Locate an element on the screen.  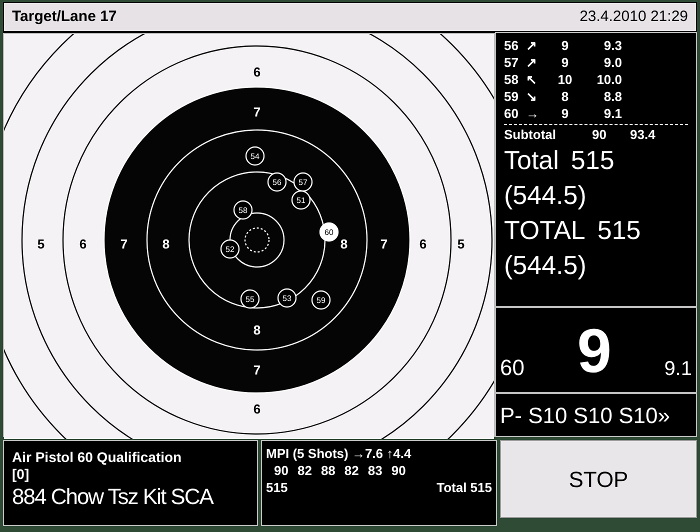
shot-marker: 54 is located at coordinates (255, 156).